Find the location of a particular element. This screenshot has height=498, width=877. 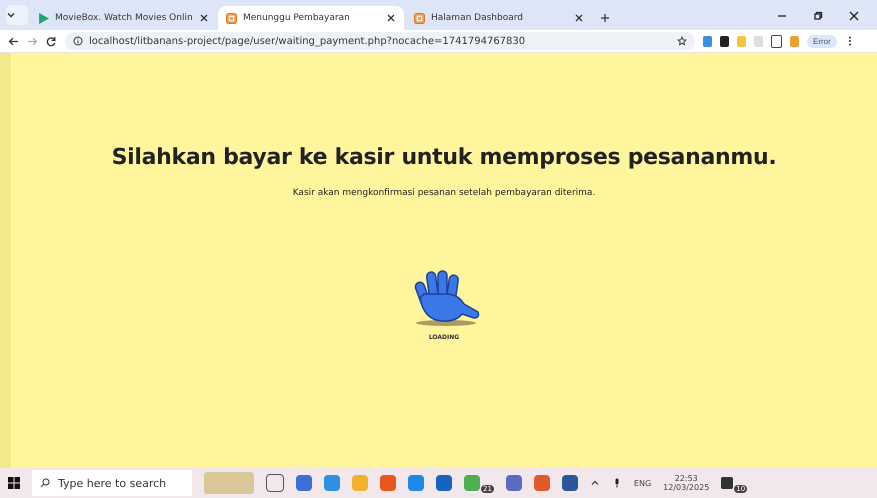

reload-icon is located at coordinates (51, 41).